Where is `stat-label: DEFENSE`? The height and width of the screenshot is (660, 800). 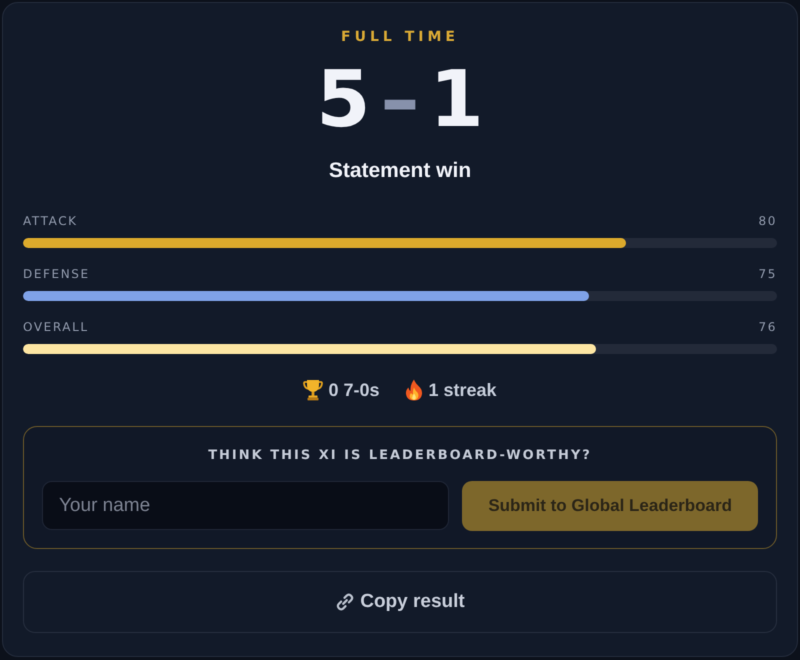
stat-label: DEFENSE is located at coordinates (56, 274).